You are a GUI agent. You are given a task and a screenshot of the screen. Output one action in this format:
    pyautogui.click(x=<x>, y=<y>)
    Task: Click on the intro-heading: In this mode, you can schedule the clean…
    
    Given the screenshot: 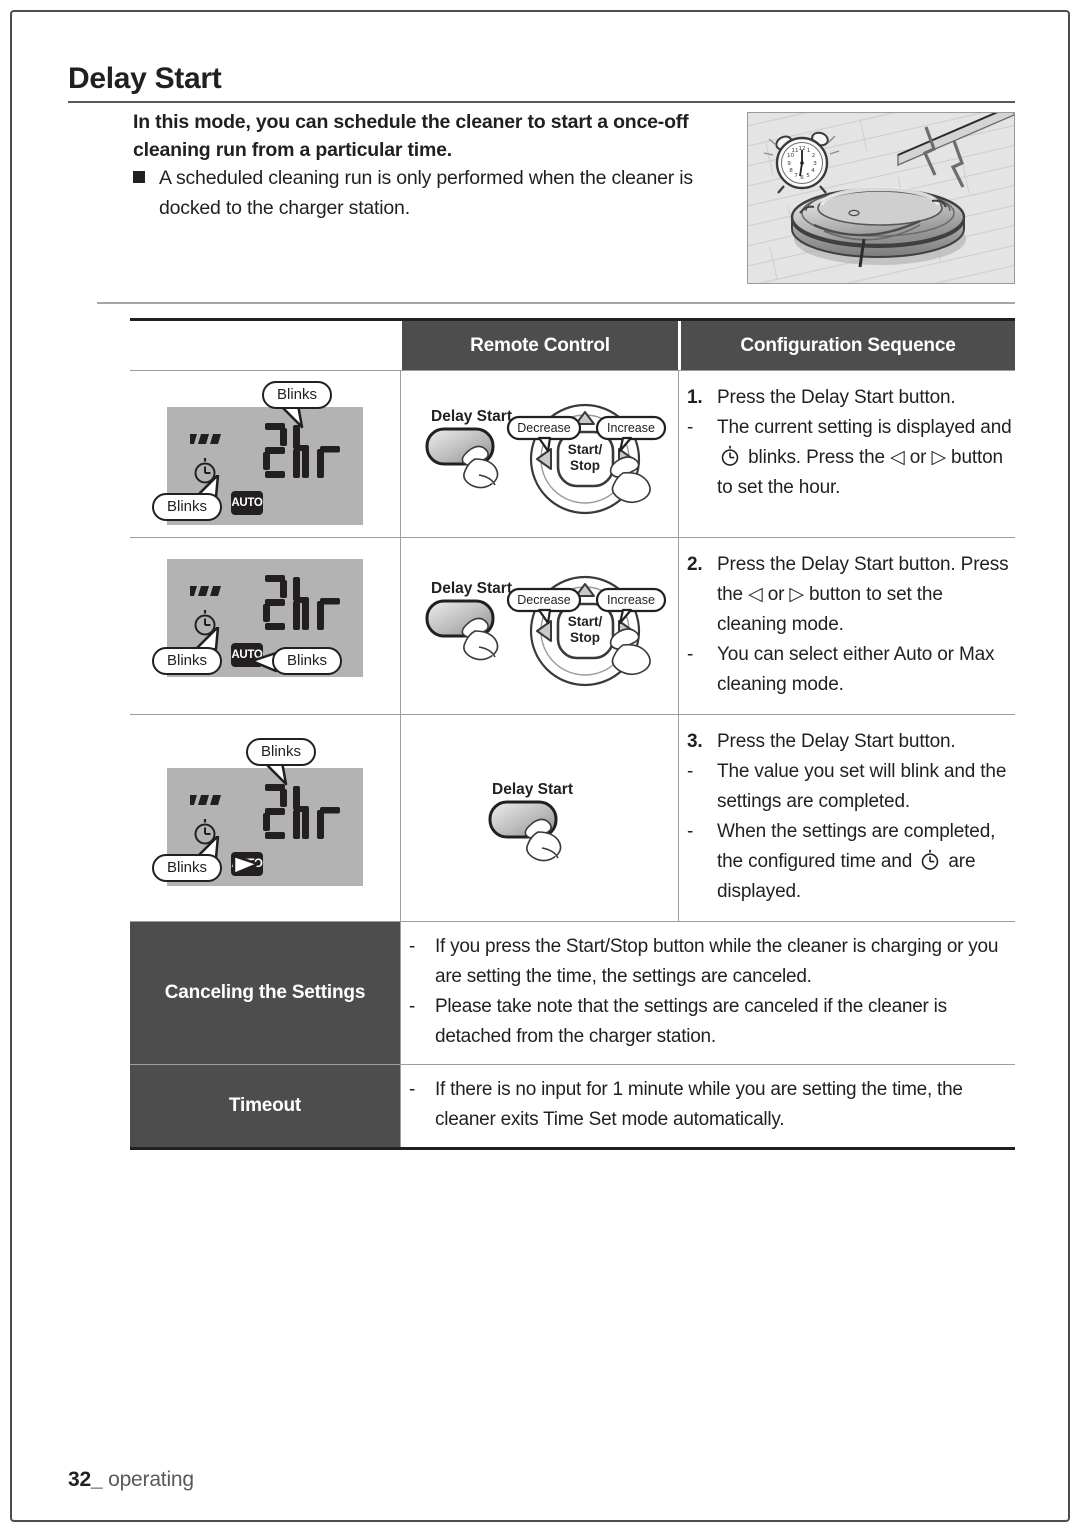 What is the action you would take?
    pyautogui.click(x=411, y=136)
    